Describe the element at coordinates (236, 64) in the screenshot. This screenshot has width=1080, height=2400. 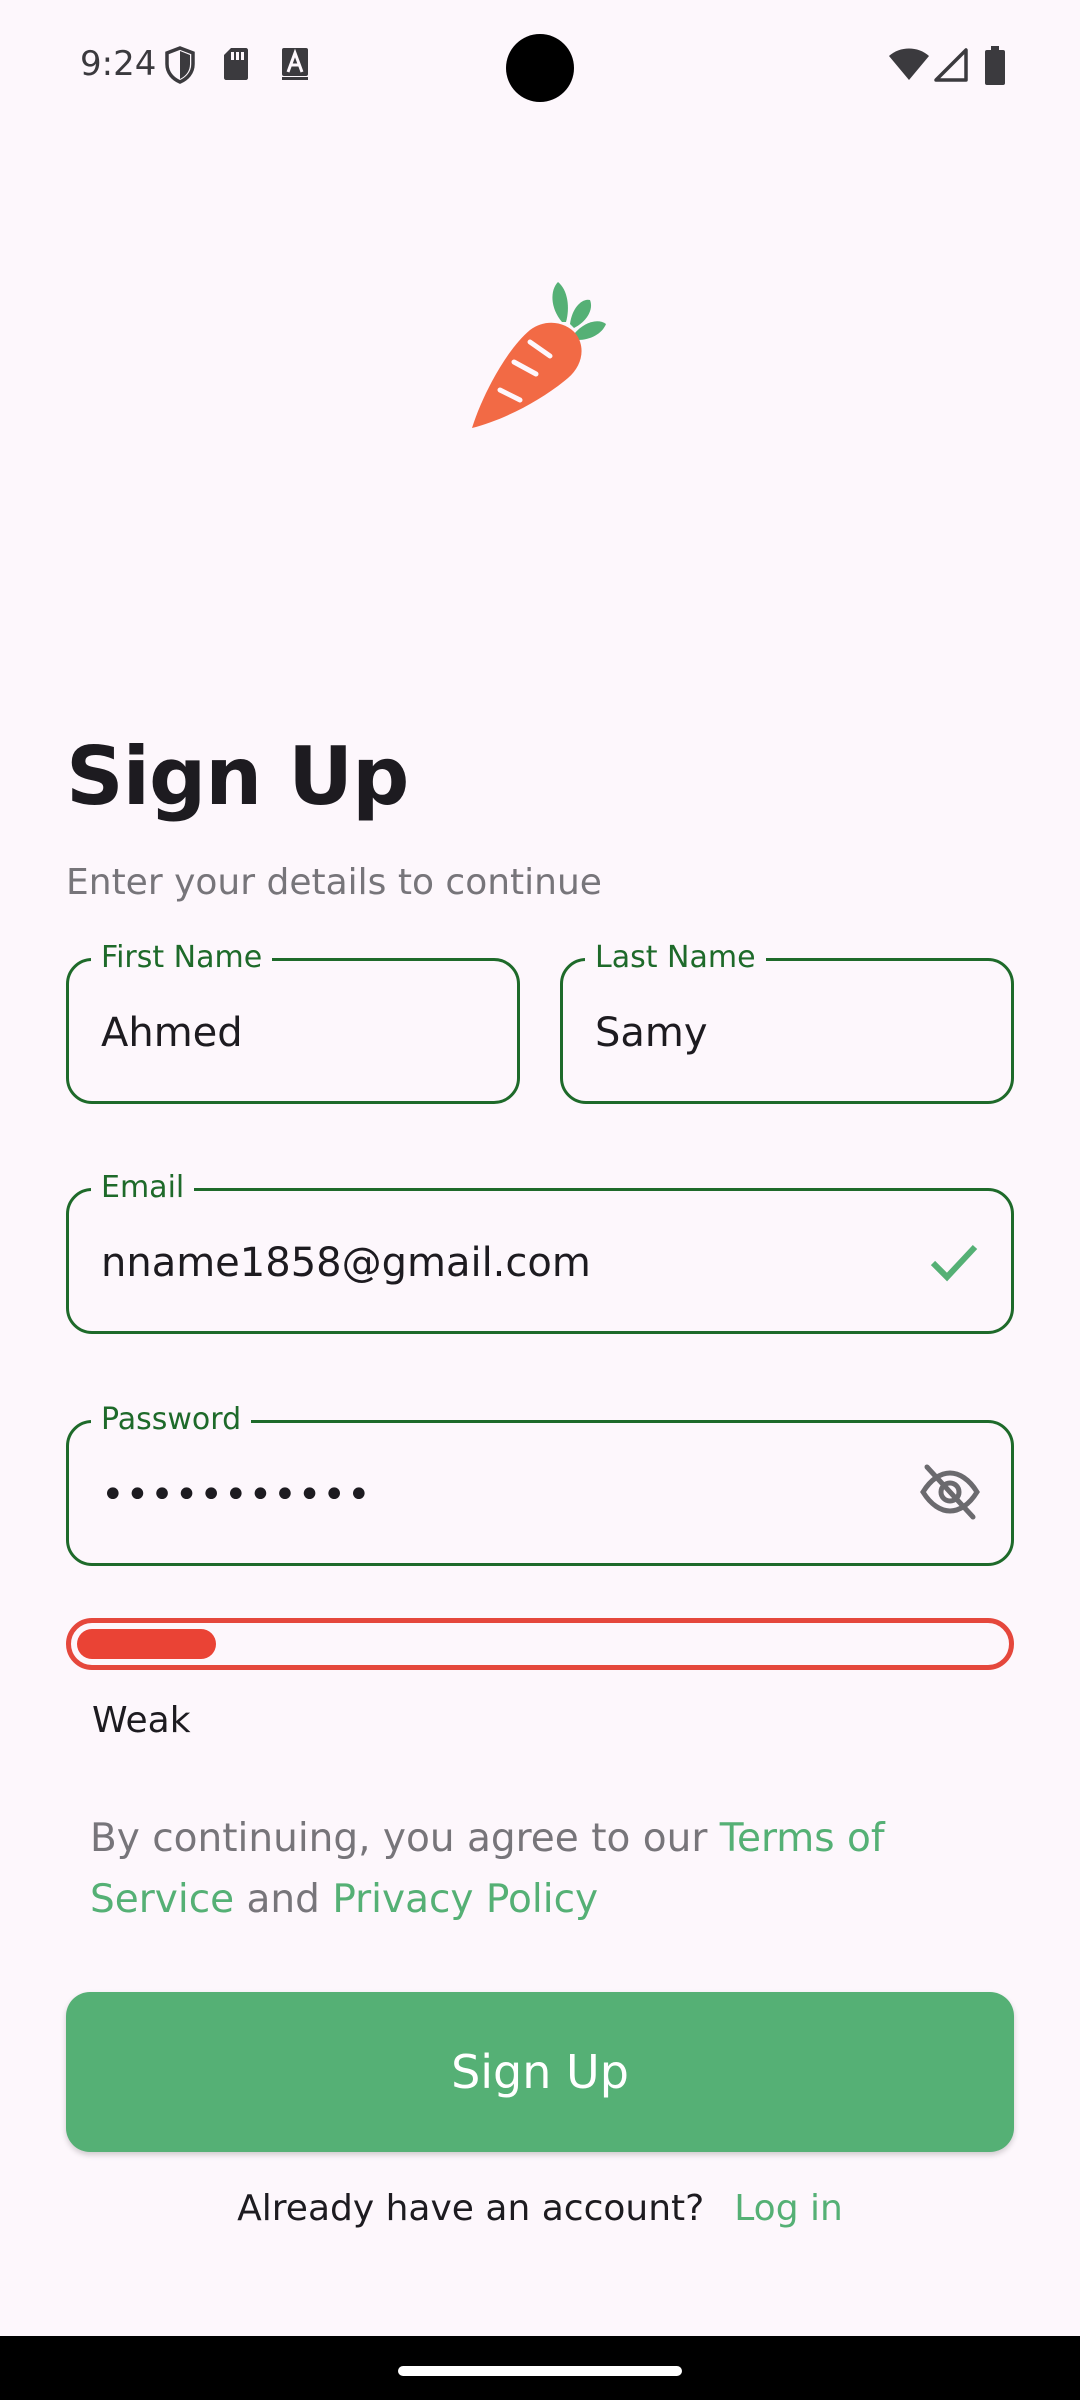
I see `sd-card-icon` at that location.